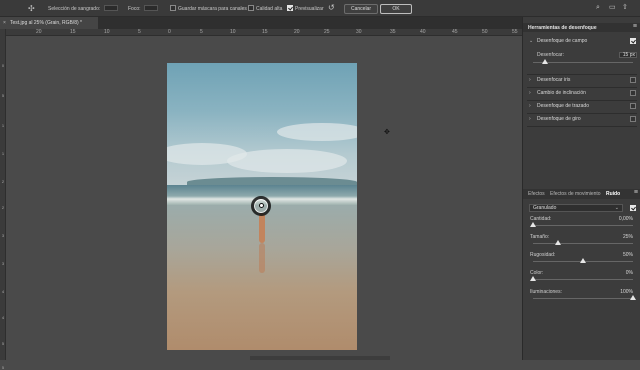 The height and width of the screenshot is (370, 640). I want to click on high-quality-label: Calidad alta, so click(269, 9).